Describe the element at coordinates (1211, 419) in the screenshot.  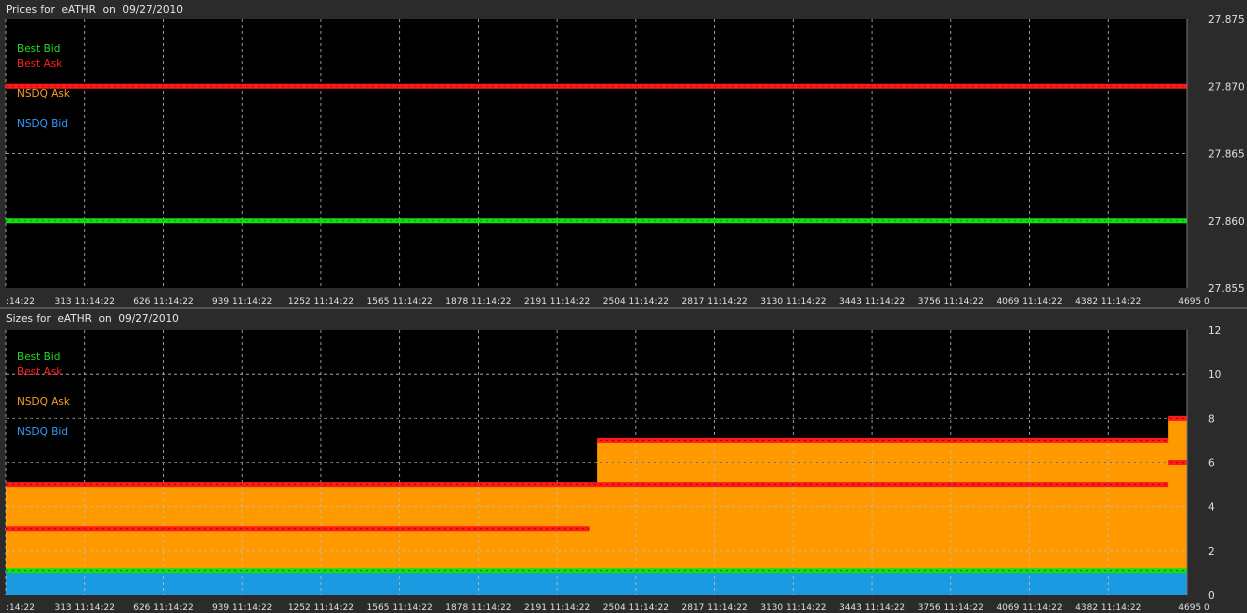
I see `y-tick-label: 8` at that location.